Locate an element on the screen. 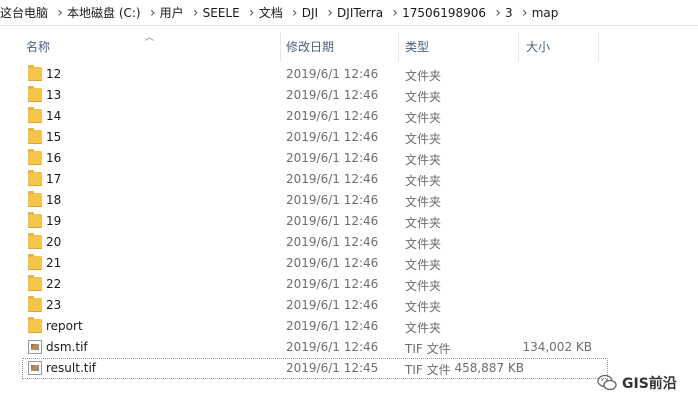 The height and width of the screenshot is (414, 698). breadcrumb-item: DJI is located at coordinates (312, 12).